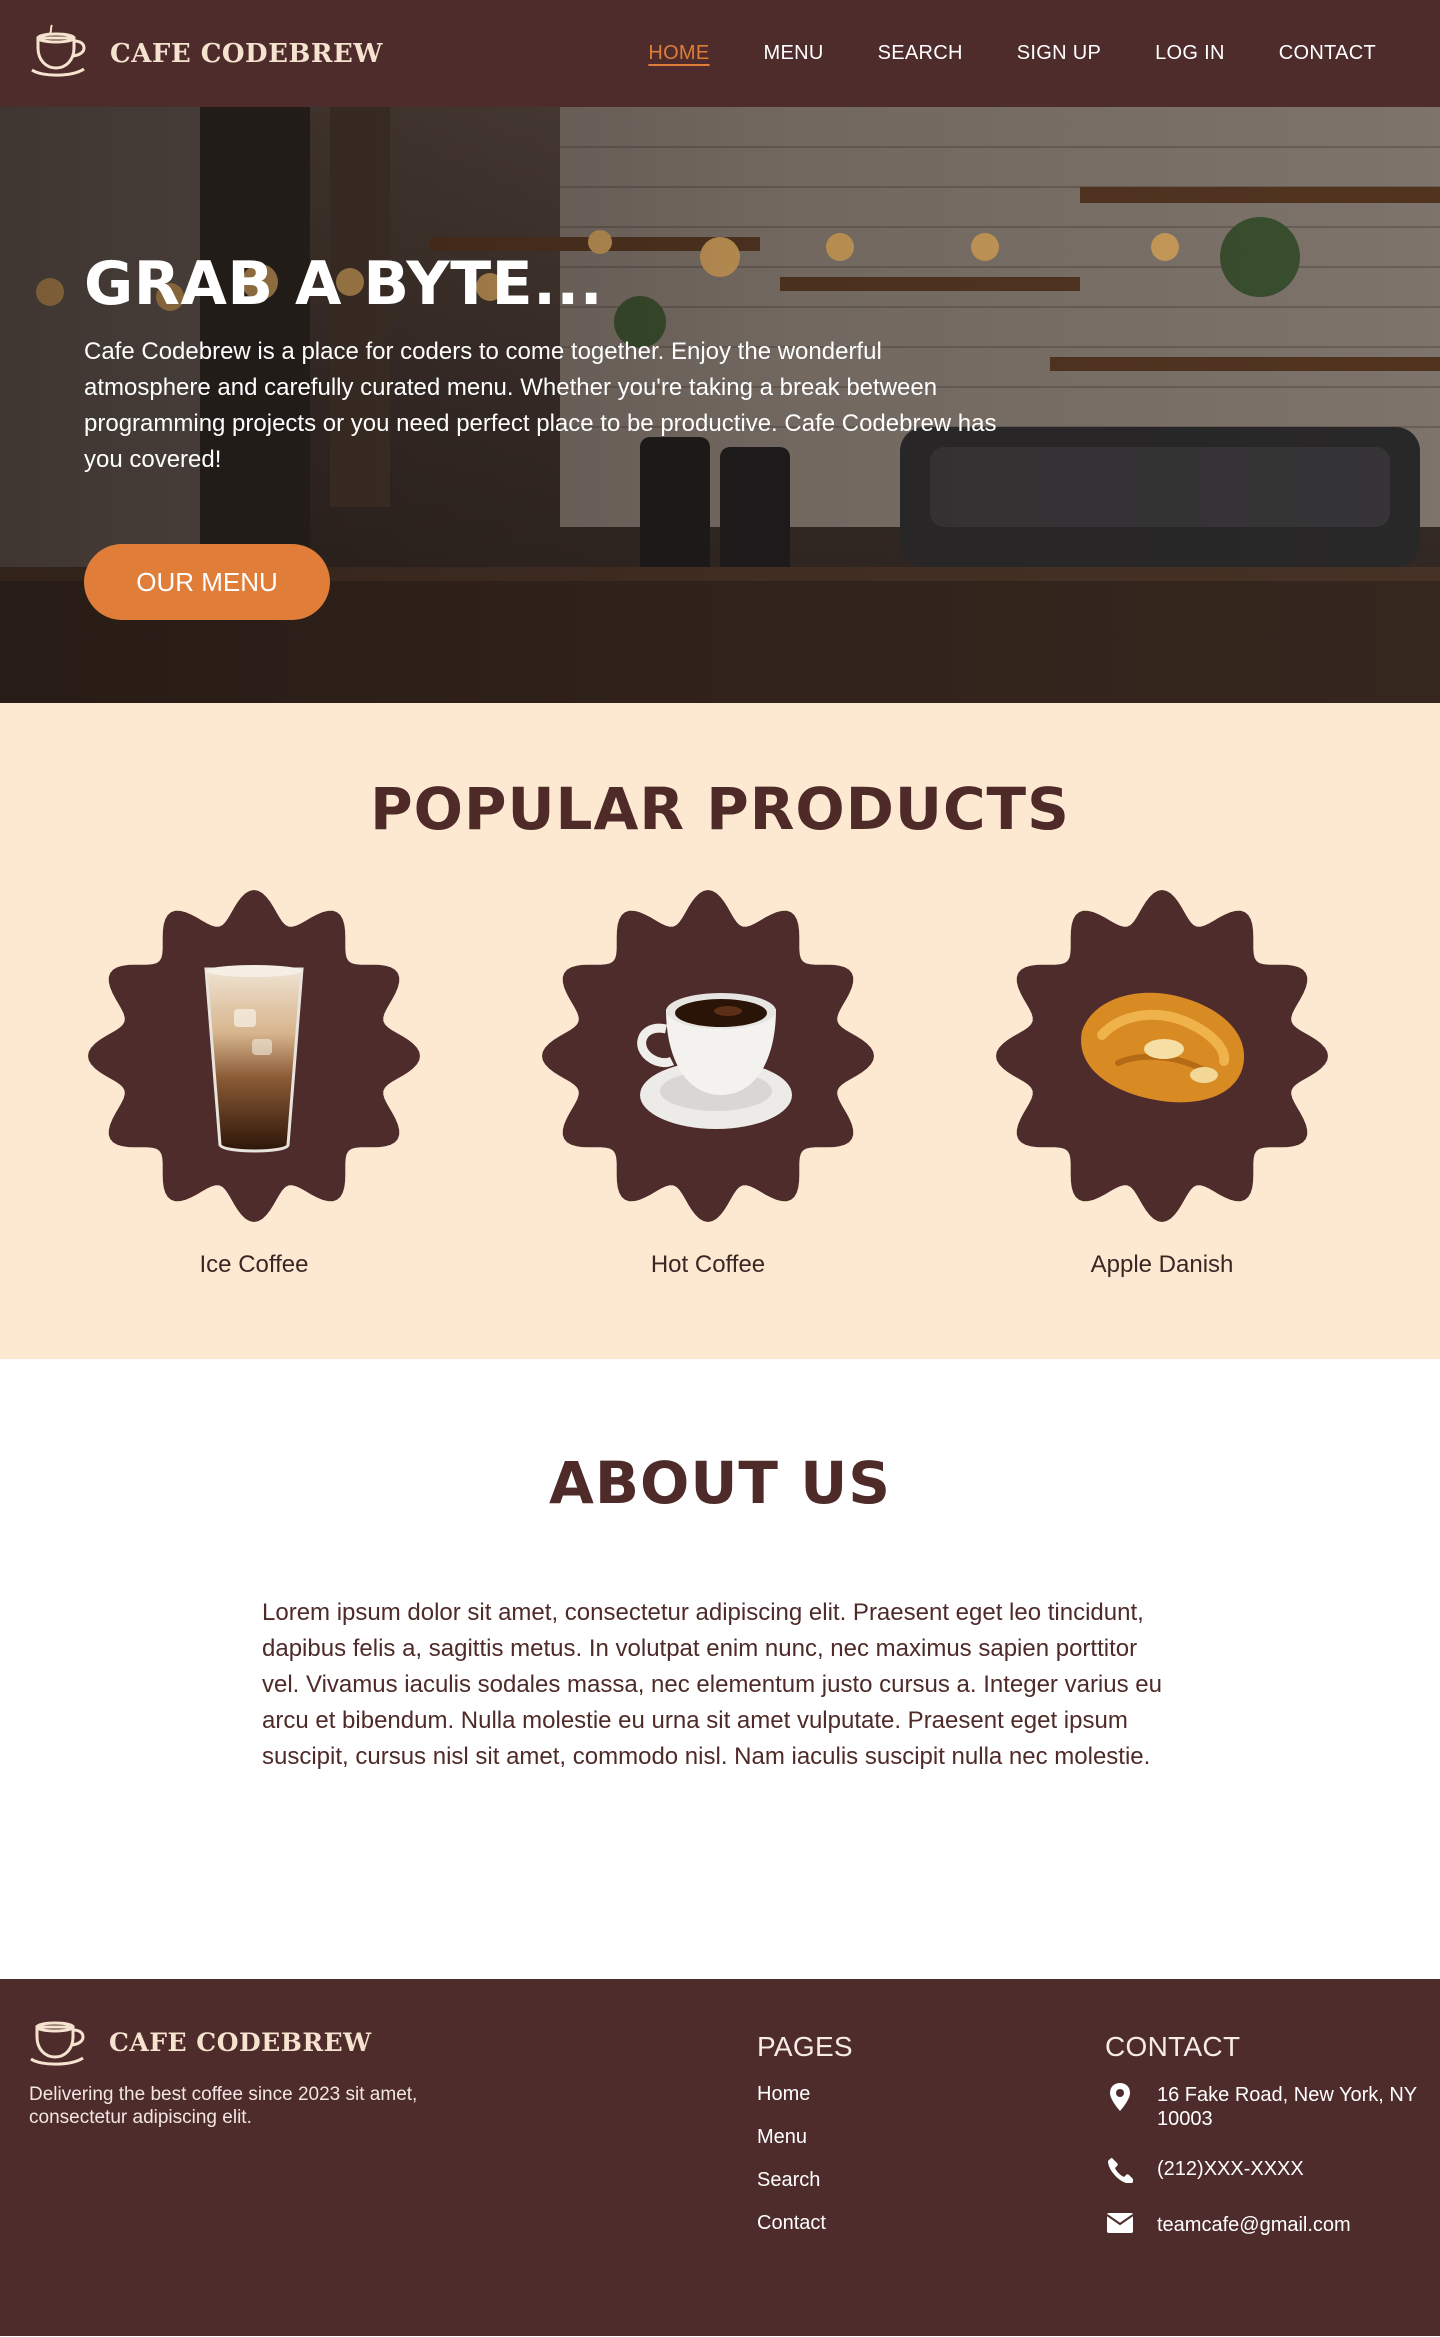  Describe the element at coordinates (1120, 2098) in the screenshot. I see `location-pin-icon` at that location.